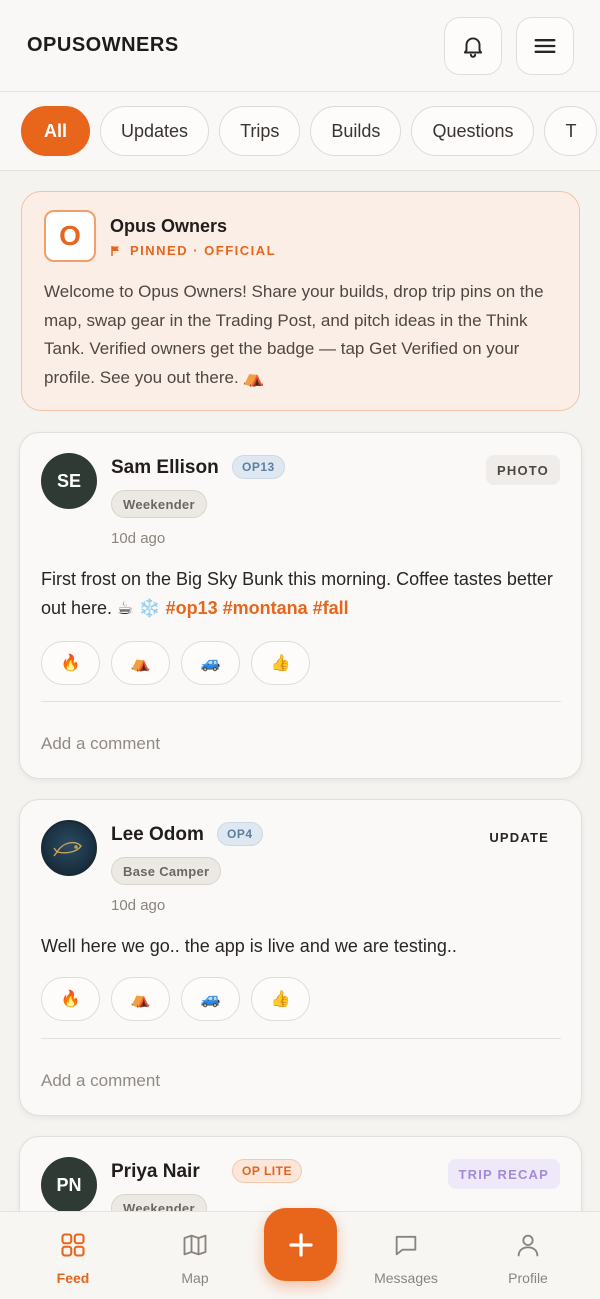 This screenshot has width=600, height=1299. Describe the element at coordinates (519, 837) in the screenshot. I see `post-type-badge: UPDATE` at that location.